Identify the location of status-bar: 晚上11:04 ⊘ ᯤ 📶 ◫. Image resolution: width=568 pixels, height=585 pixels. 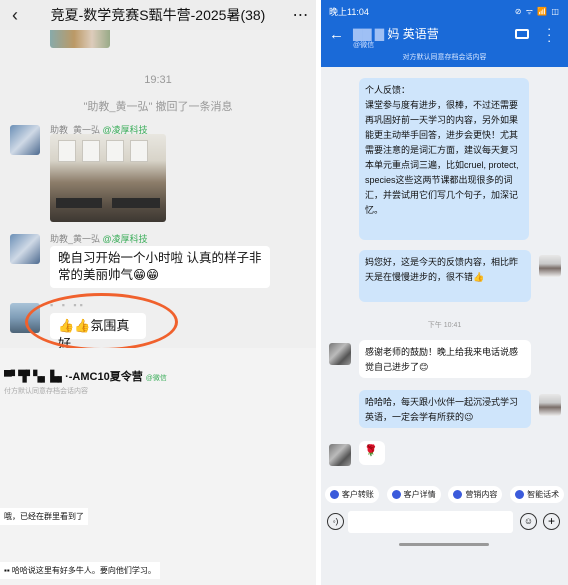
(444, 11).